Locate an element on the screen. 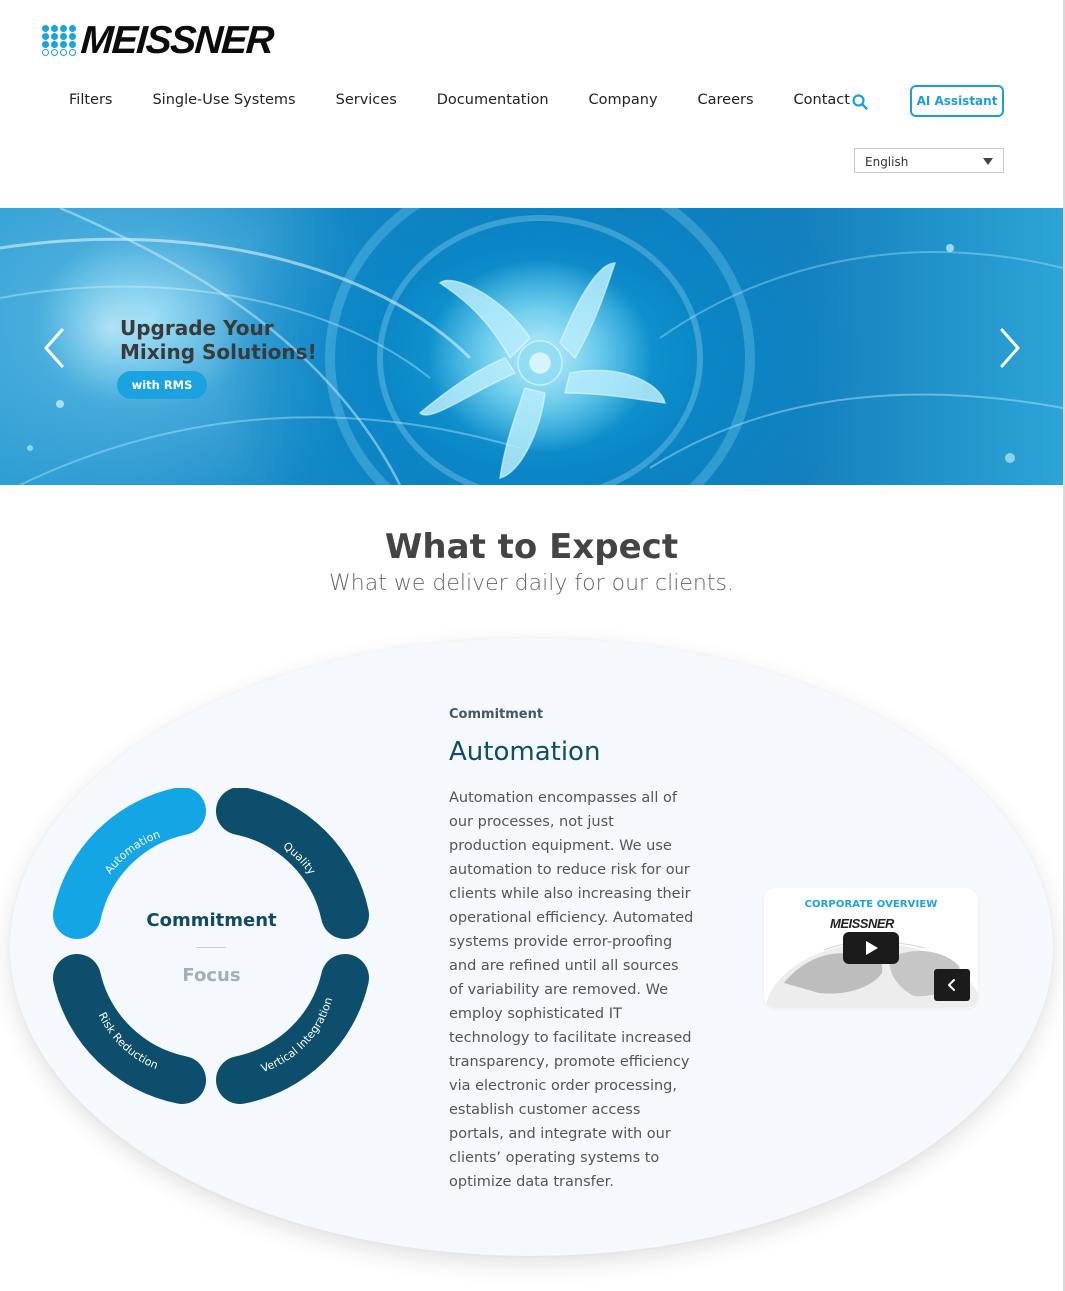 This screenshot has width=1065, height=1291. language-select: English is located at coordinates (929, 160).